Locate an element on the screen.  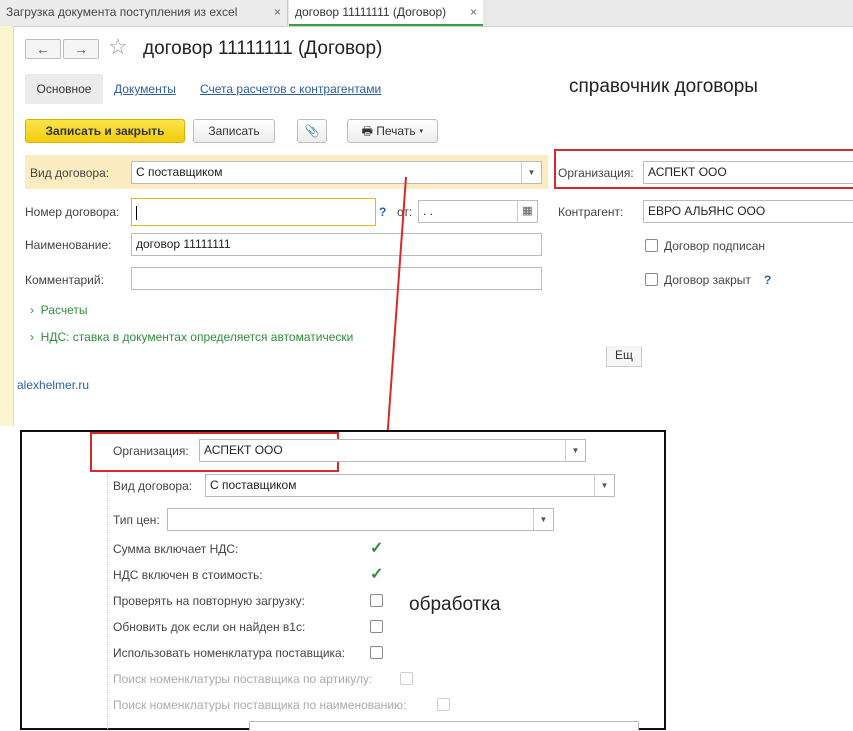
flag-label: Проверять на повторную загрузку: is located at coordinates (209, 601).